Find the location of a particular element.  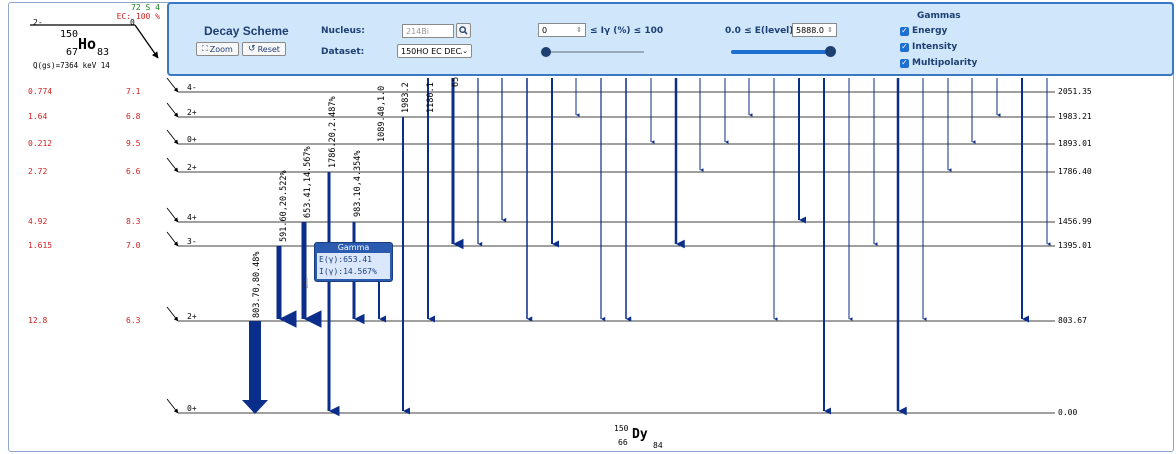

panel-title: Decay Scheme is located at coordinates (246, 31).